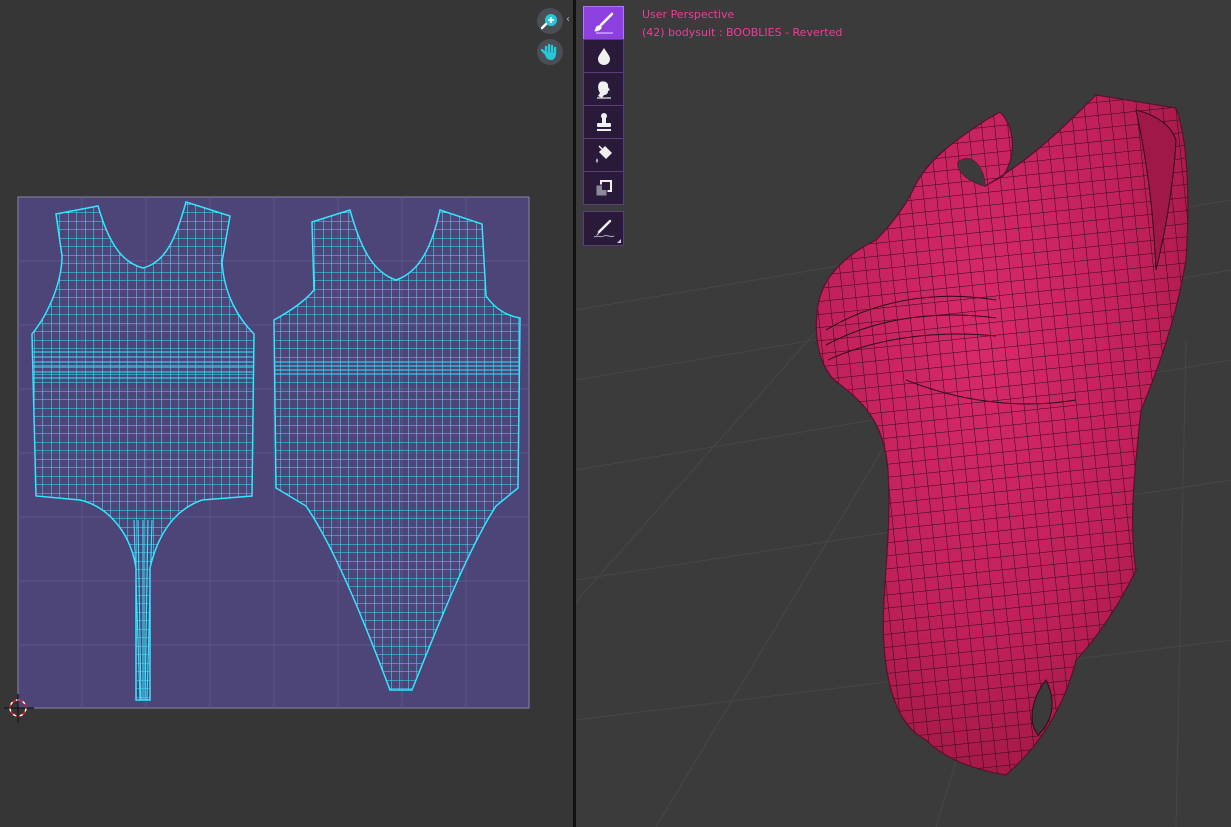  I want to click on zoom-button, so click(550, 21).